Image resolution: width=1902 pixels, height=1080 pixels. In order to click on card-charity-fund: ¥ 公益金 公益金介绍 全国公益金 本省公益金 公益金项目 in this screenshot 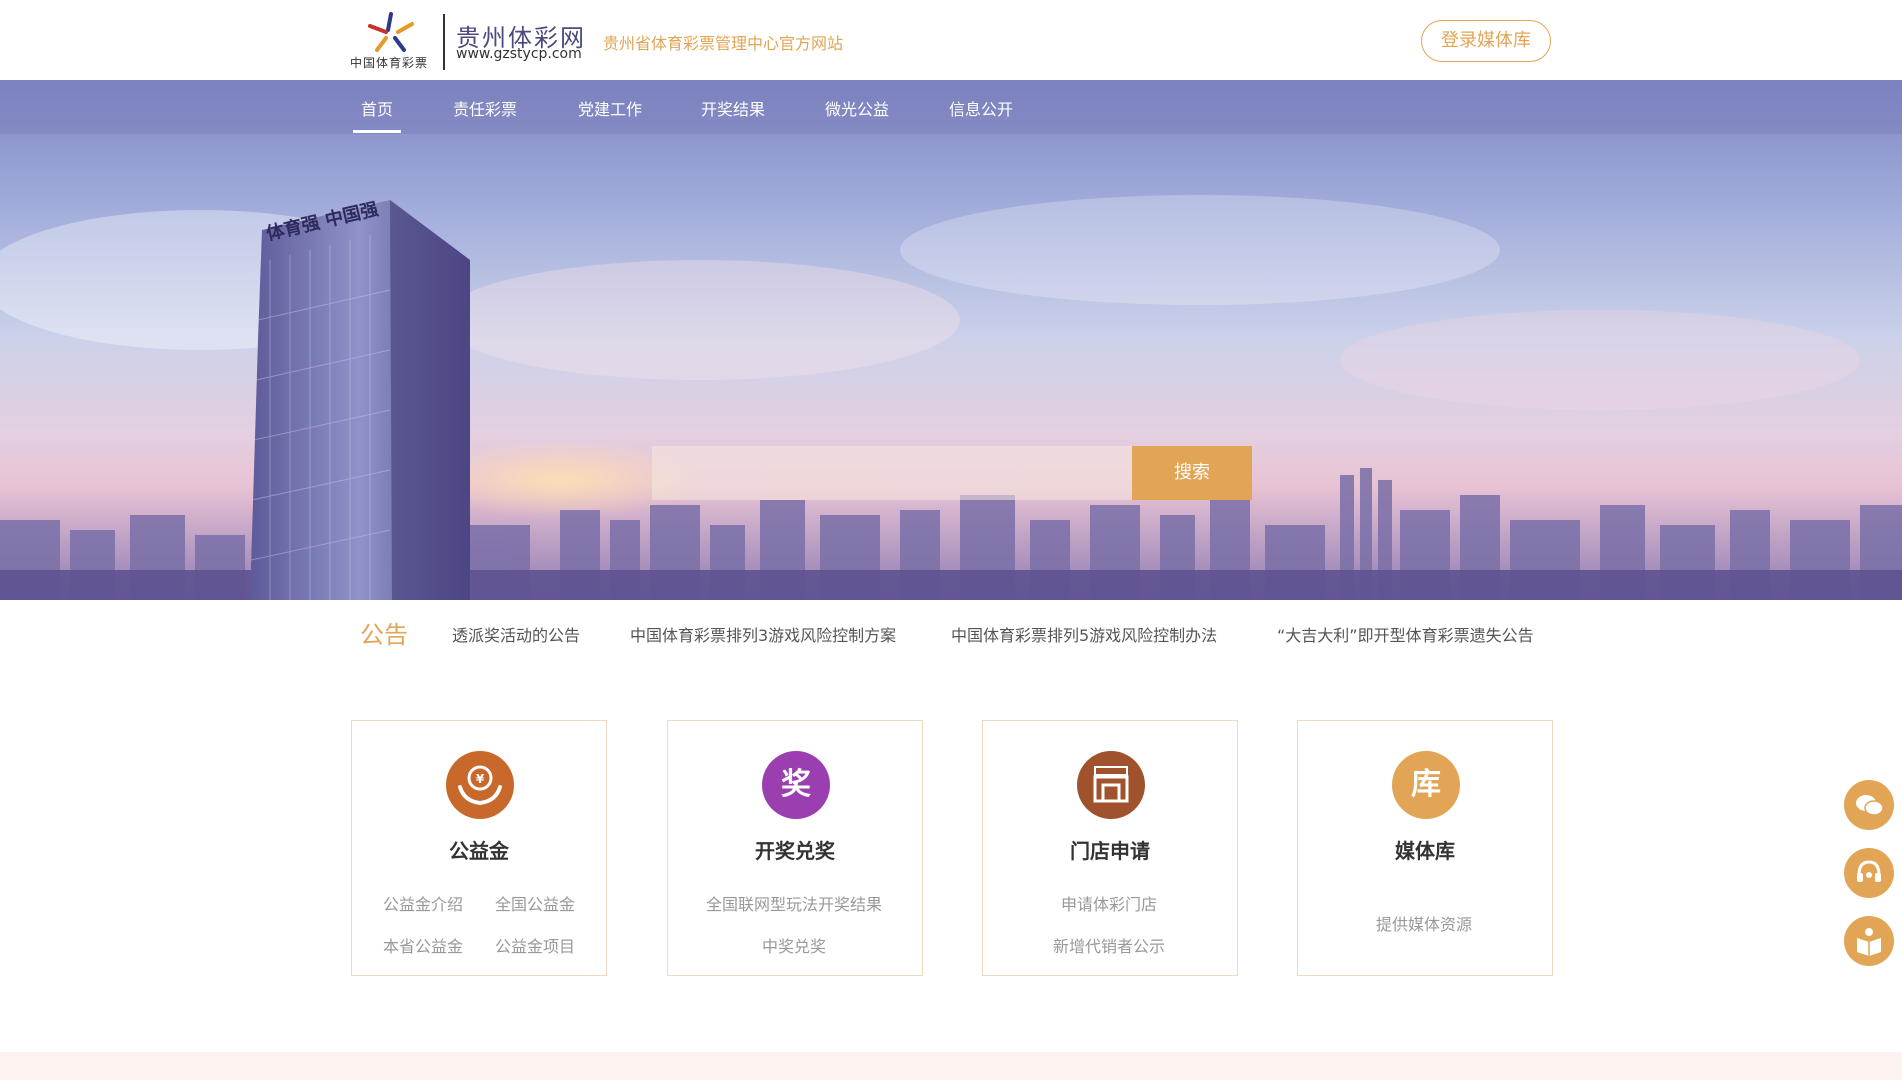, I will do `click(479, 848)`.